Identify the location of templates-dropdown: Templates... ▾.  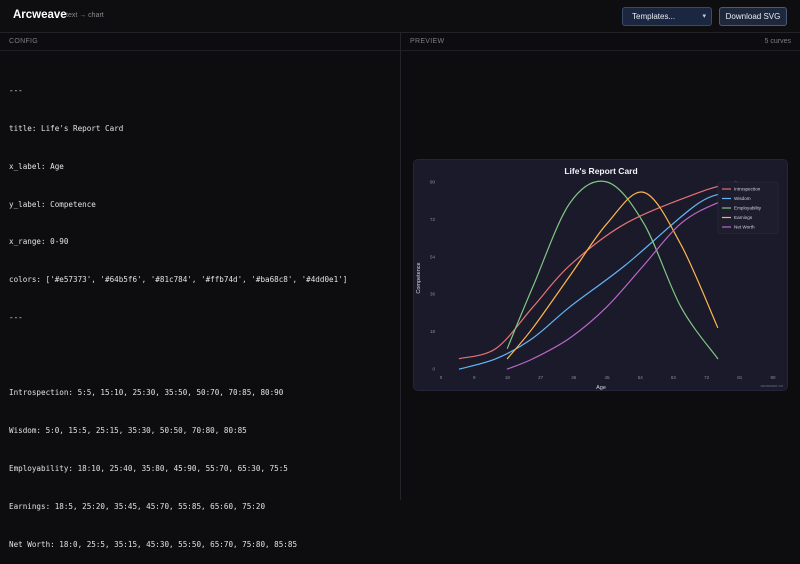
(667, 16).